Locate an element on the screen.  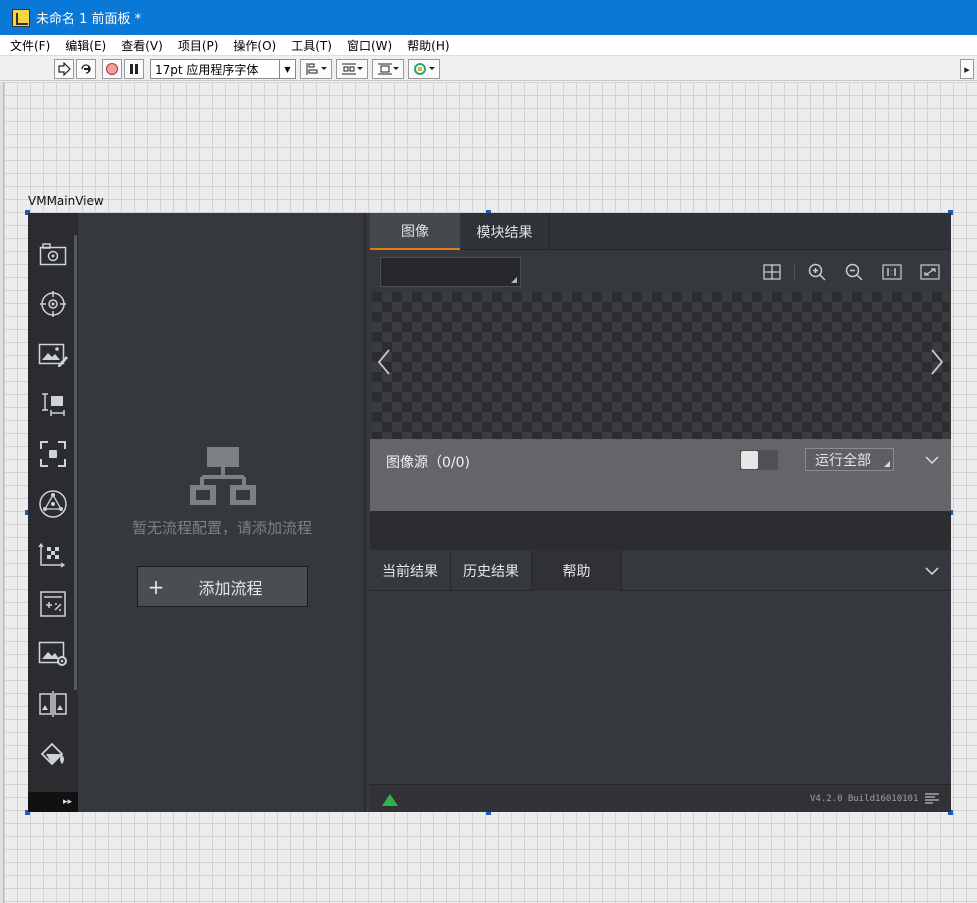
add-flow-button: + 添加流程 is located at coordinates (222, 586).